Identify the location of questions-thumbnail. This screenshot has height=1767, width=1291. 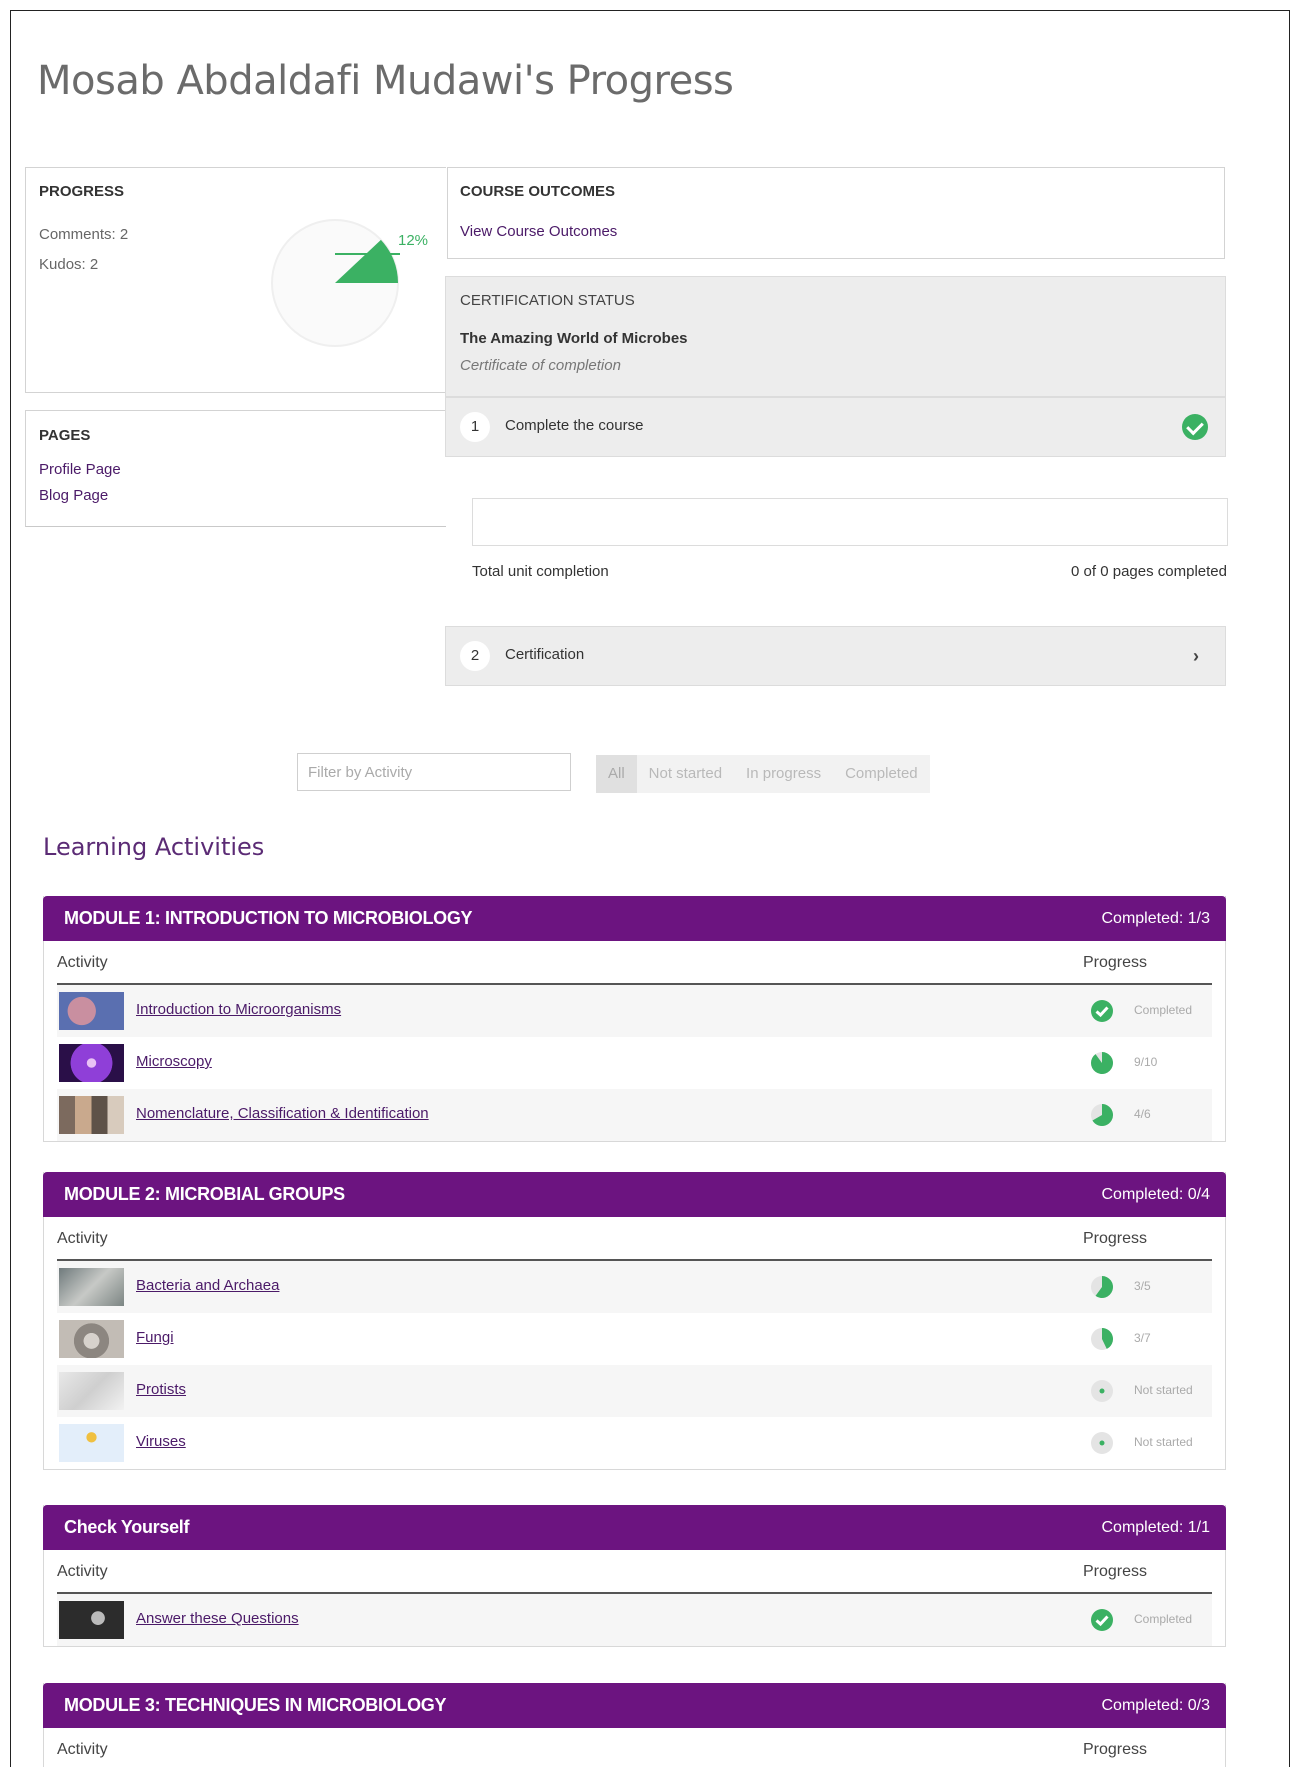
(91, 1620).